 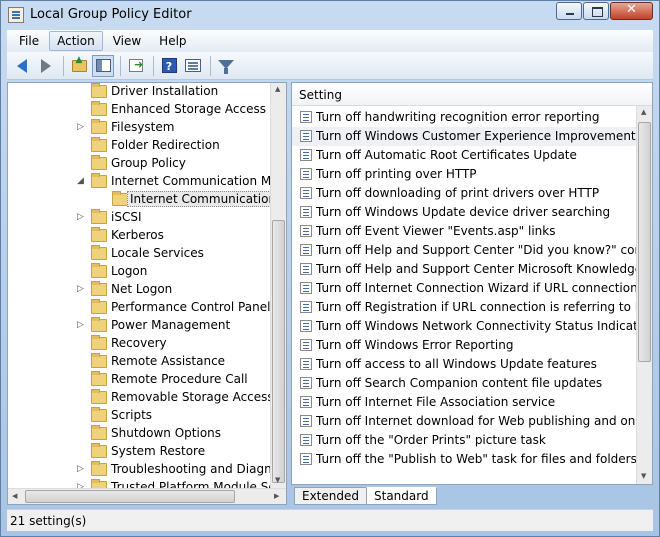 I want to click on tree-item: ▷ Net Logon, so click(x=139, y=290).